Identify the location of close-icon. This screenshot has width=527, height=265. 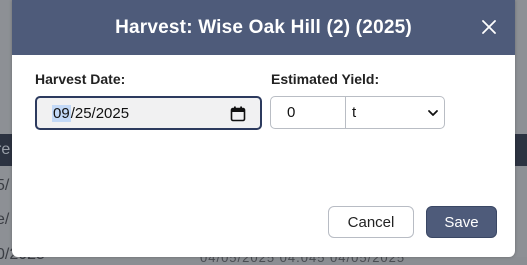
(489, 27).